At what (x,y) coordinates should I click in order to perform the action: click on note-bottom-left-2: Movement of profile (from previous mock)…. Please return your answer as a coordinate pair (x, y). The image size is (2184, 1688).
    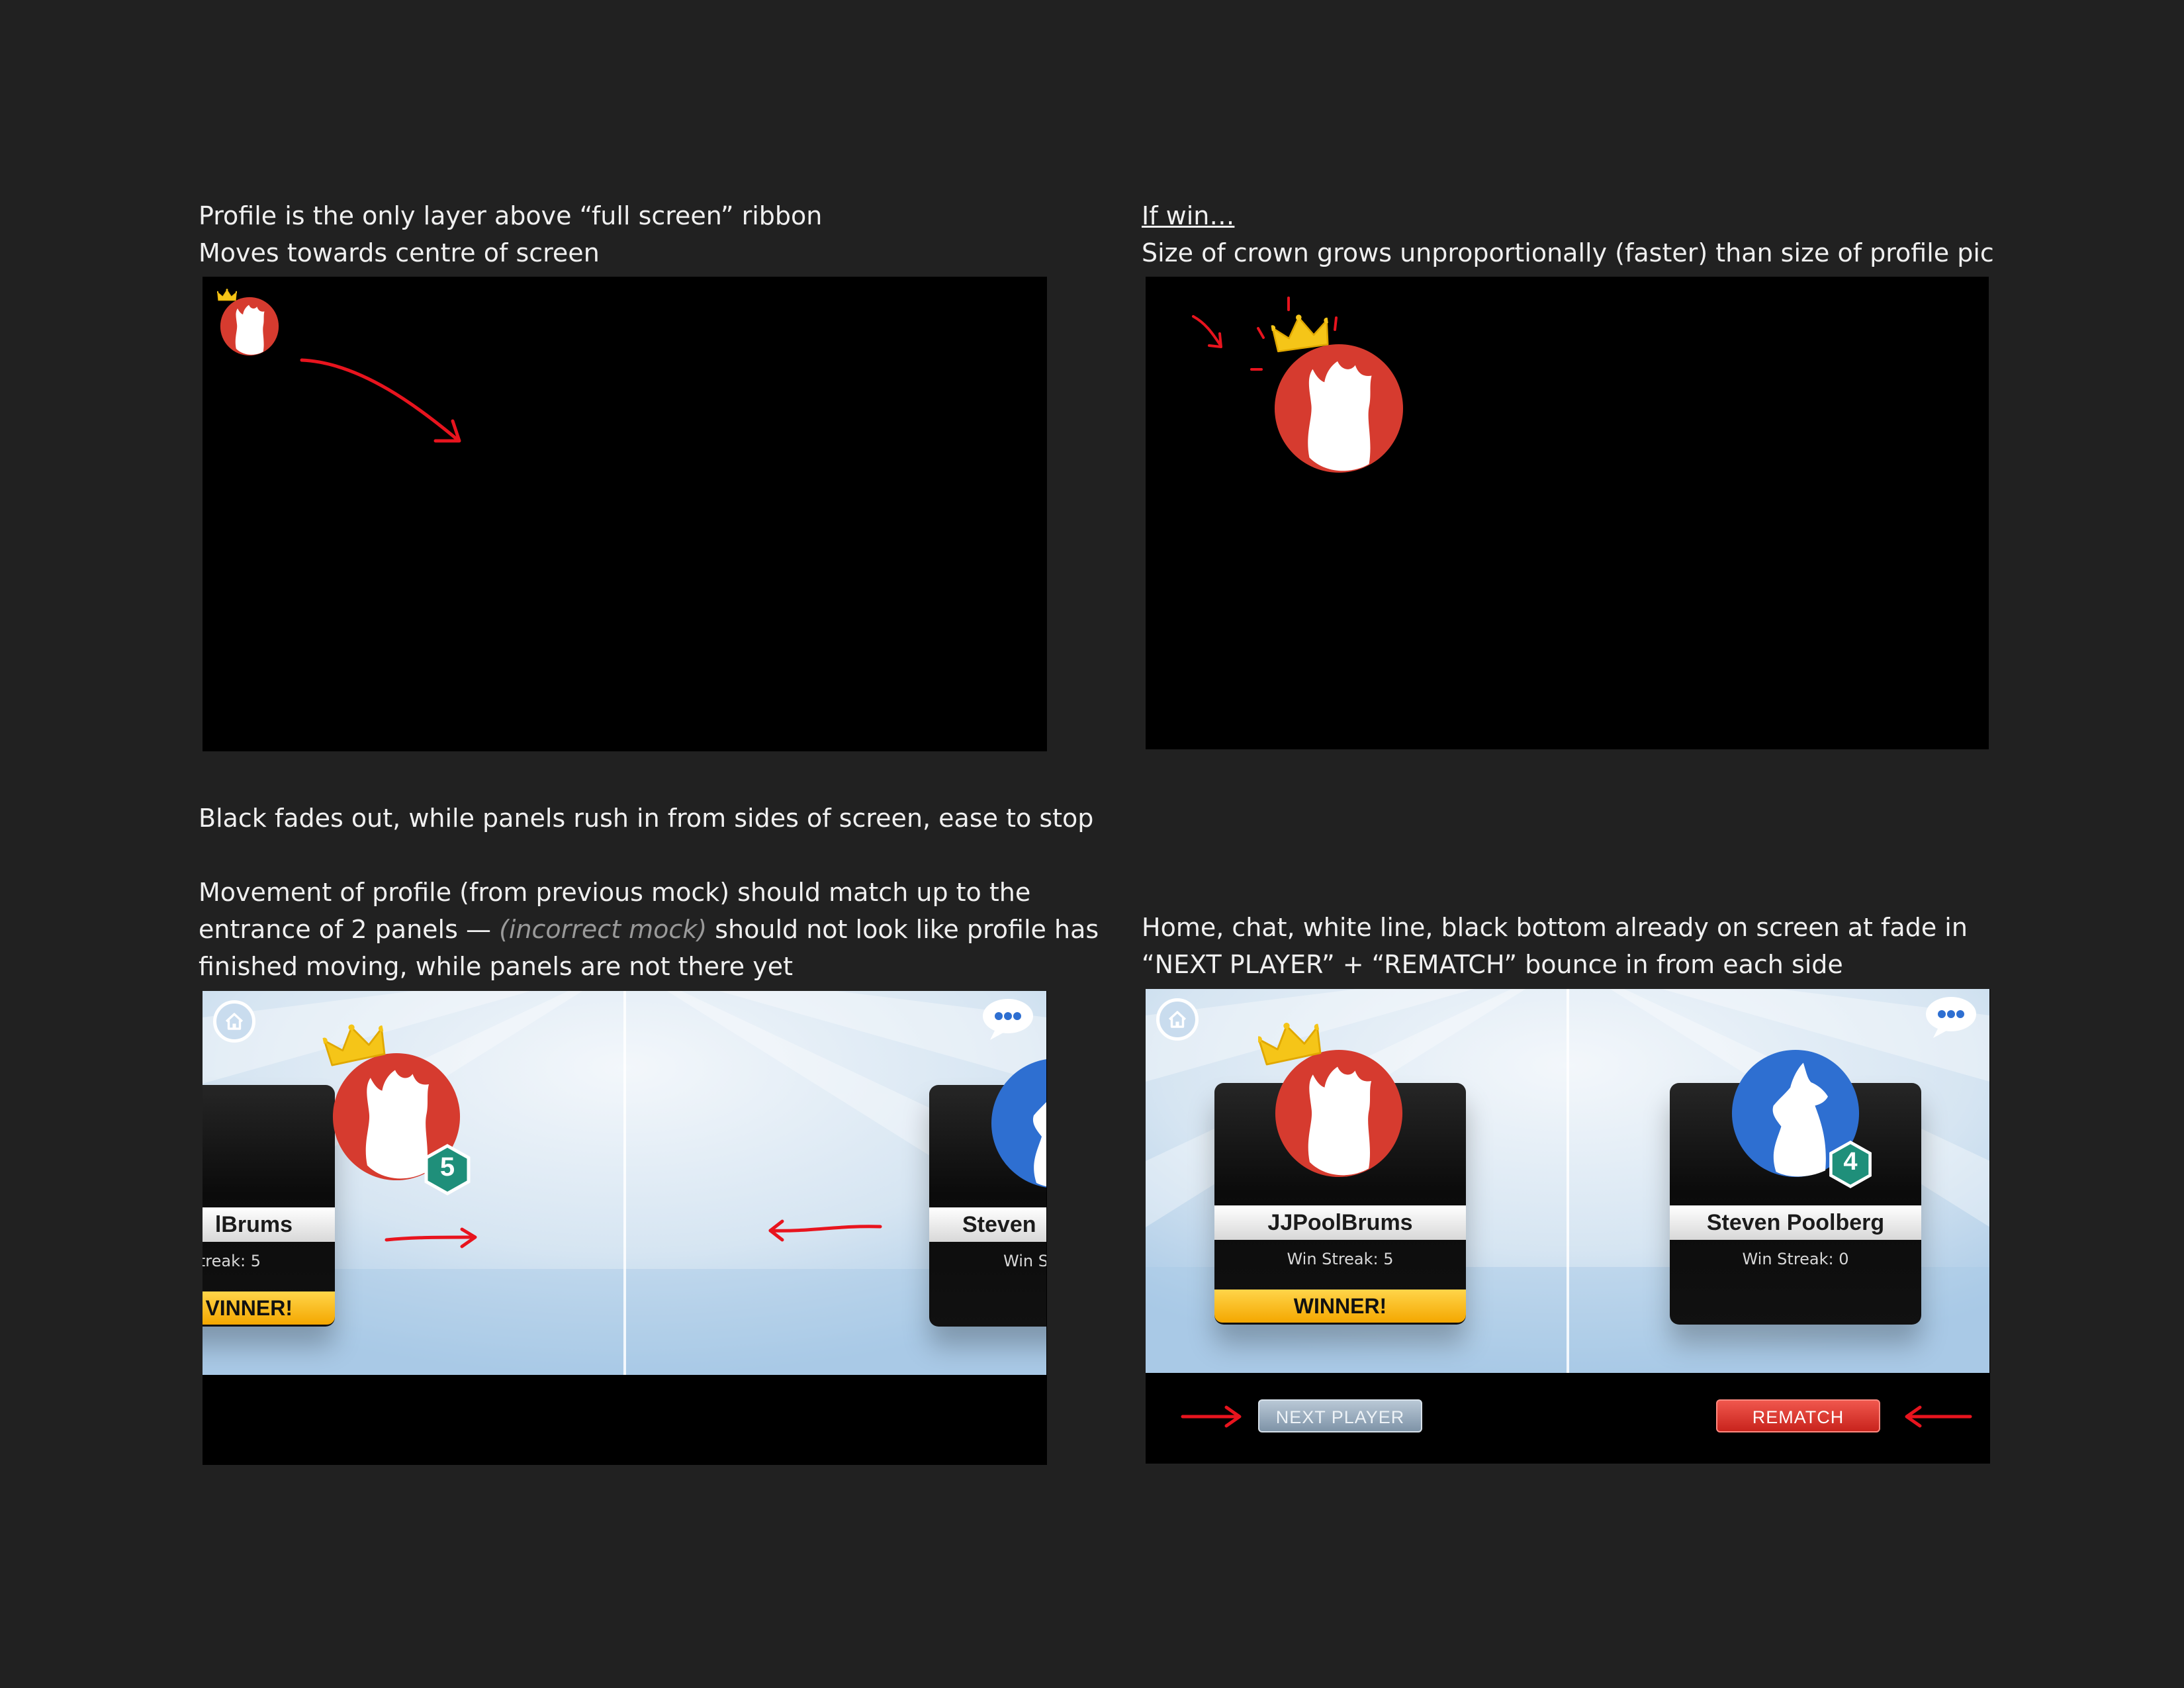
    Looking at the image, I should click on (649, 929).